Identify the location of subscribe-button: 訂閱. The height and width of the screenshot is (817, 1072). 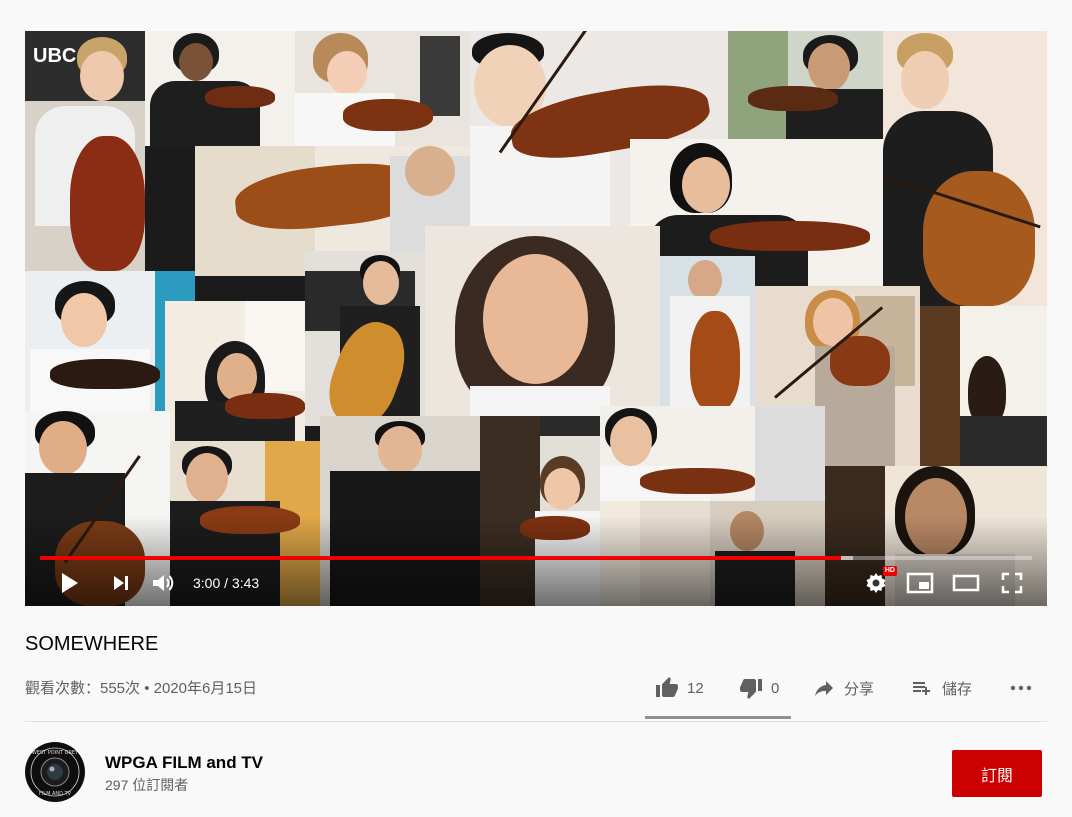
(997, 773).